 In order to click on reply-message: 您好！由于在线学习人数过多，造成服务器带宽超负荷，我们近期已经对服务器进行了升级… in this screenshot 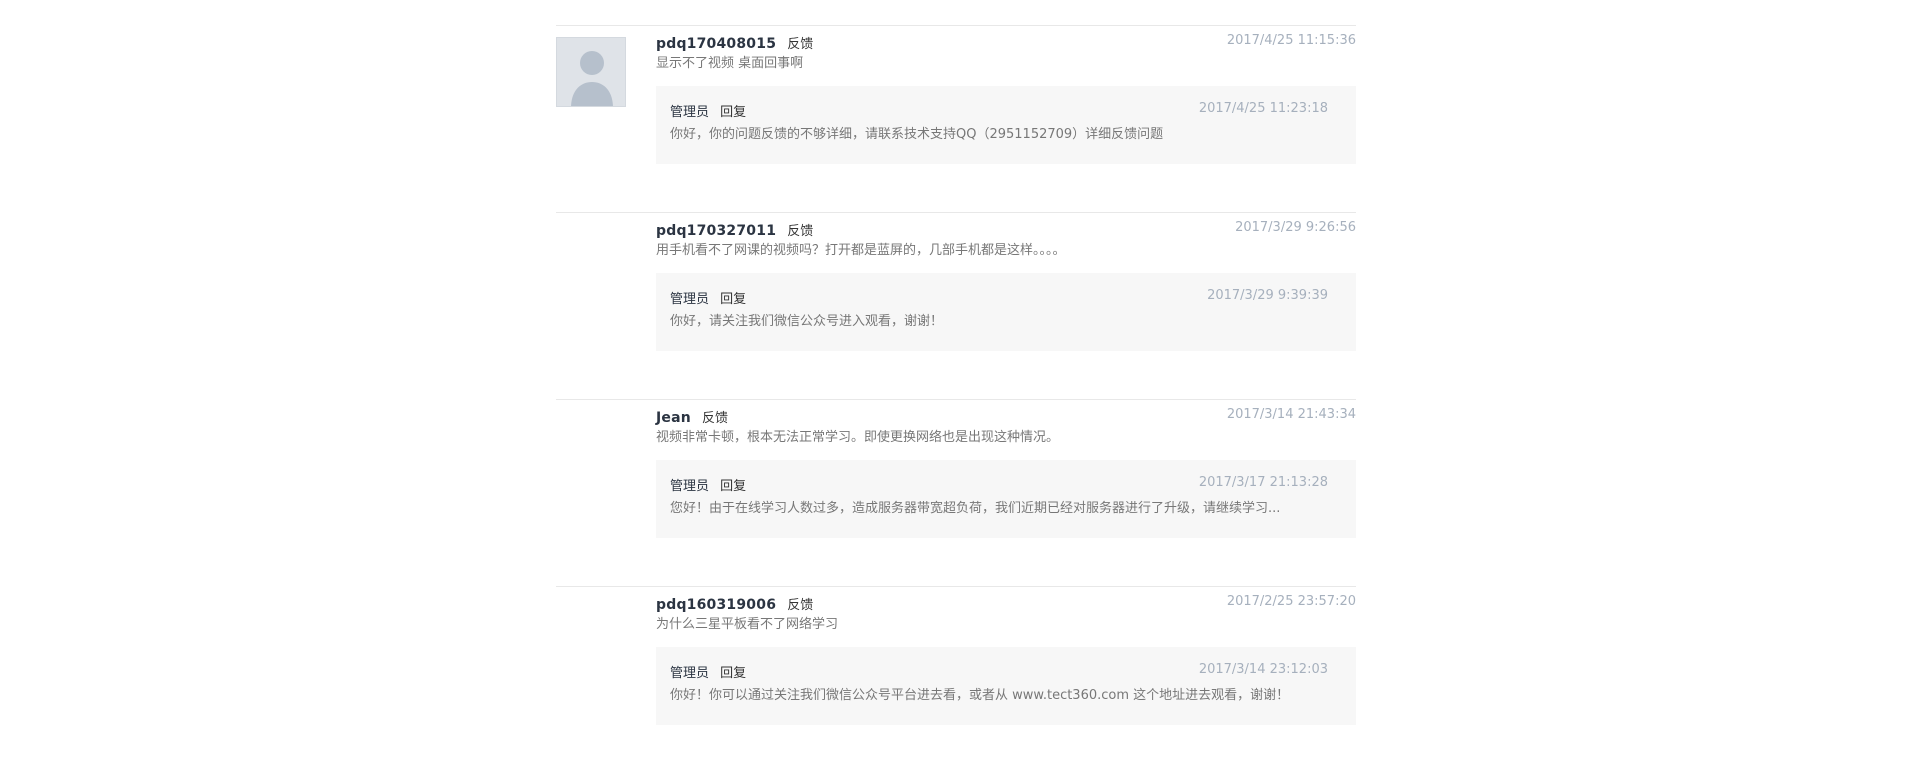, I will do `click(975, 508)`.